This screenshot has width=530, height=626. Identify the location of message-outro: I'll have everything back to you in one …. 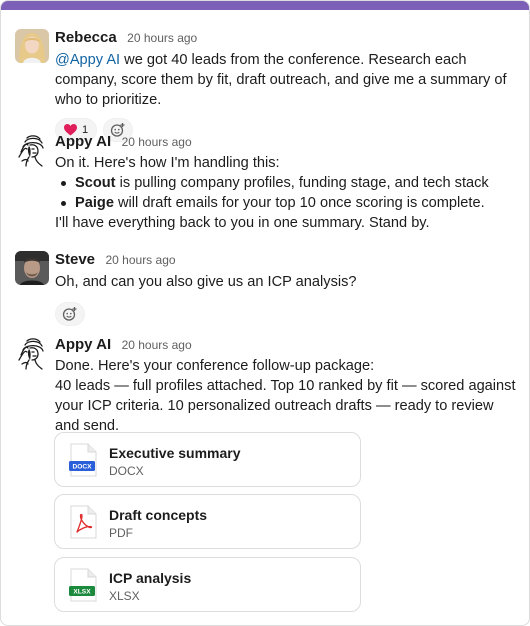
(242, 223).